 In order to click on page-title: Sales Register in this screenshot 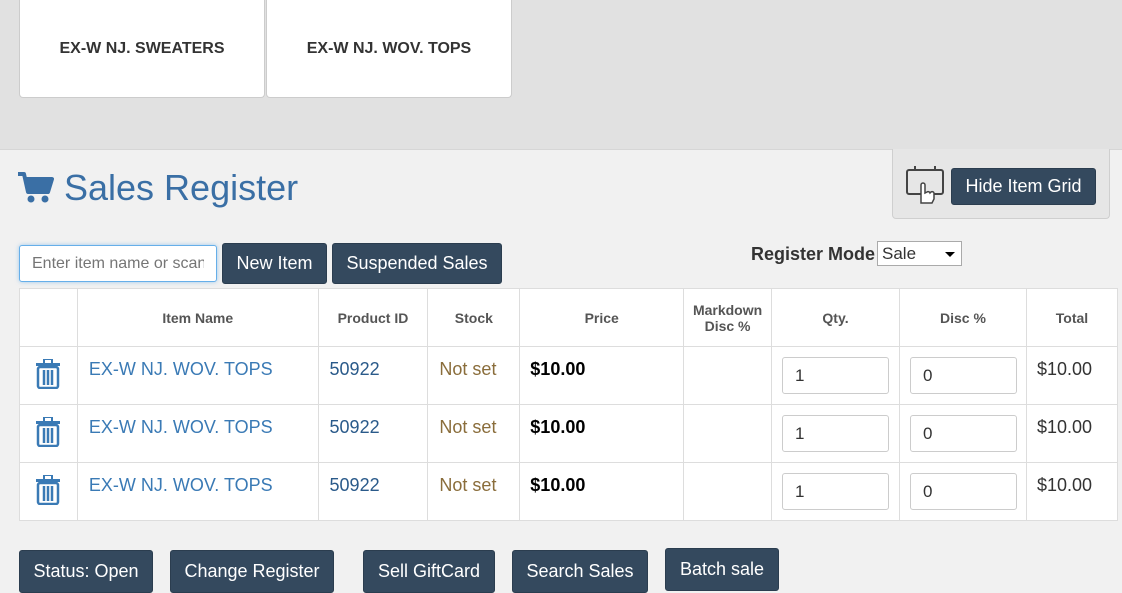, I will do `click(158, 188)`.